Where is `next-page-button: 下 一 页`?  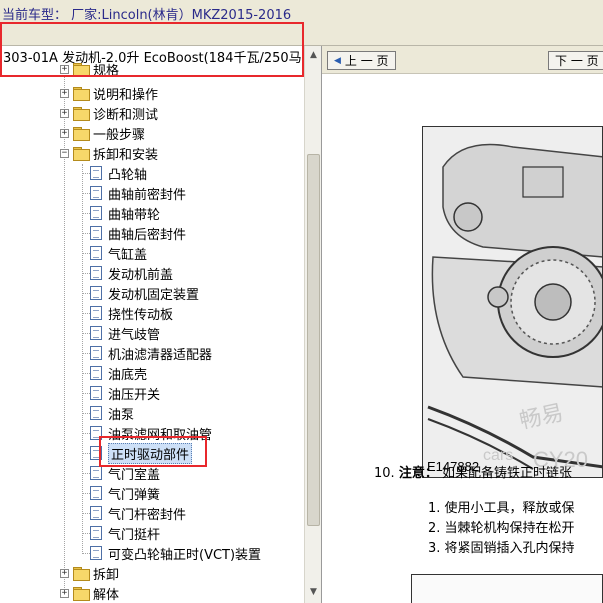
next-page-button: 下 一 页 is located at coordinates (575, 60).